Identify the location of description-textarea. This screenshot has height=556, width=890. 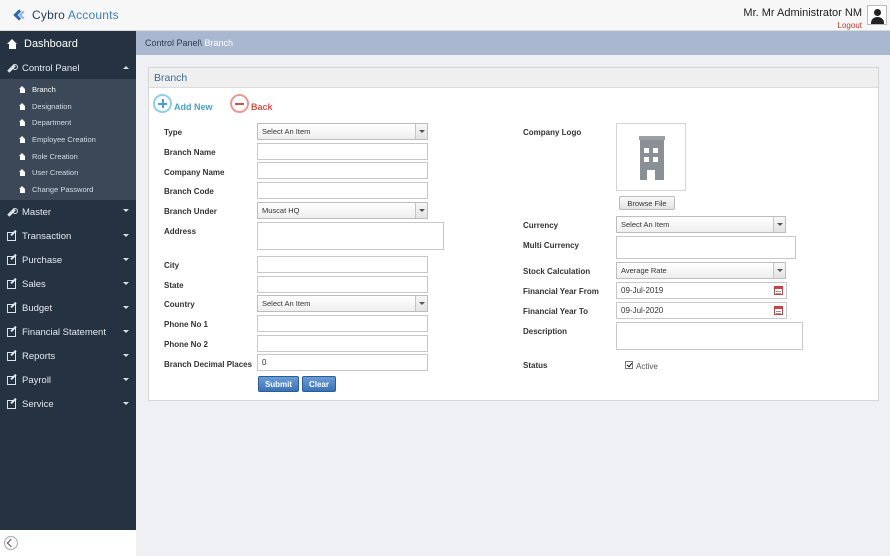
(709, 336).